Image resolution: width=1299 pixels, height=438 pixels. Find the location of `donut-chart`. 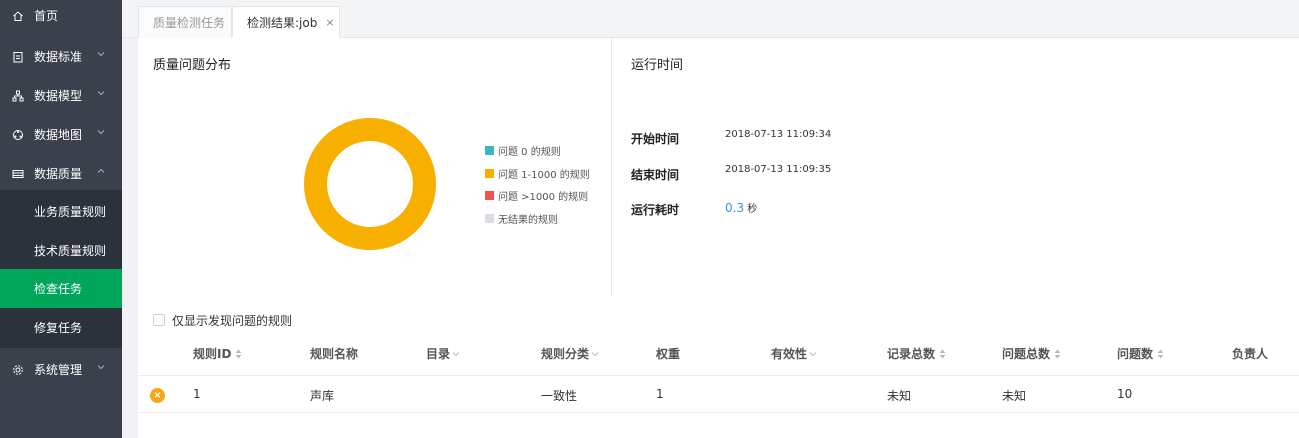

donut-chart is located at coordinates (370, 184).